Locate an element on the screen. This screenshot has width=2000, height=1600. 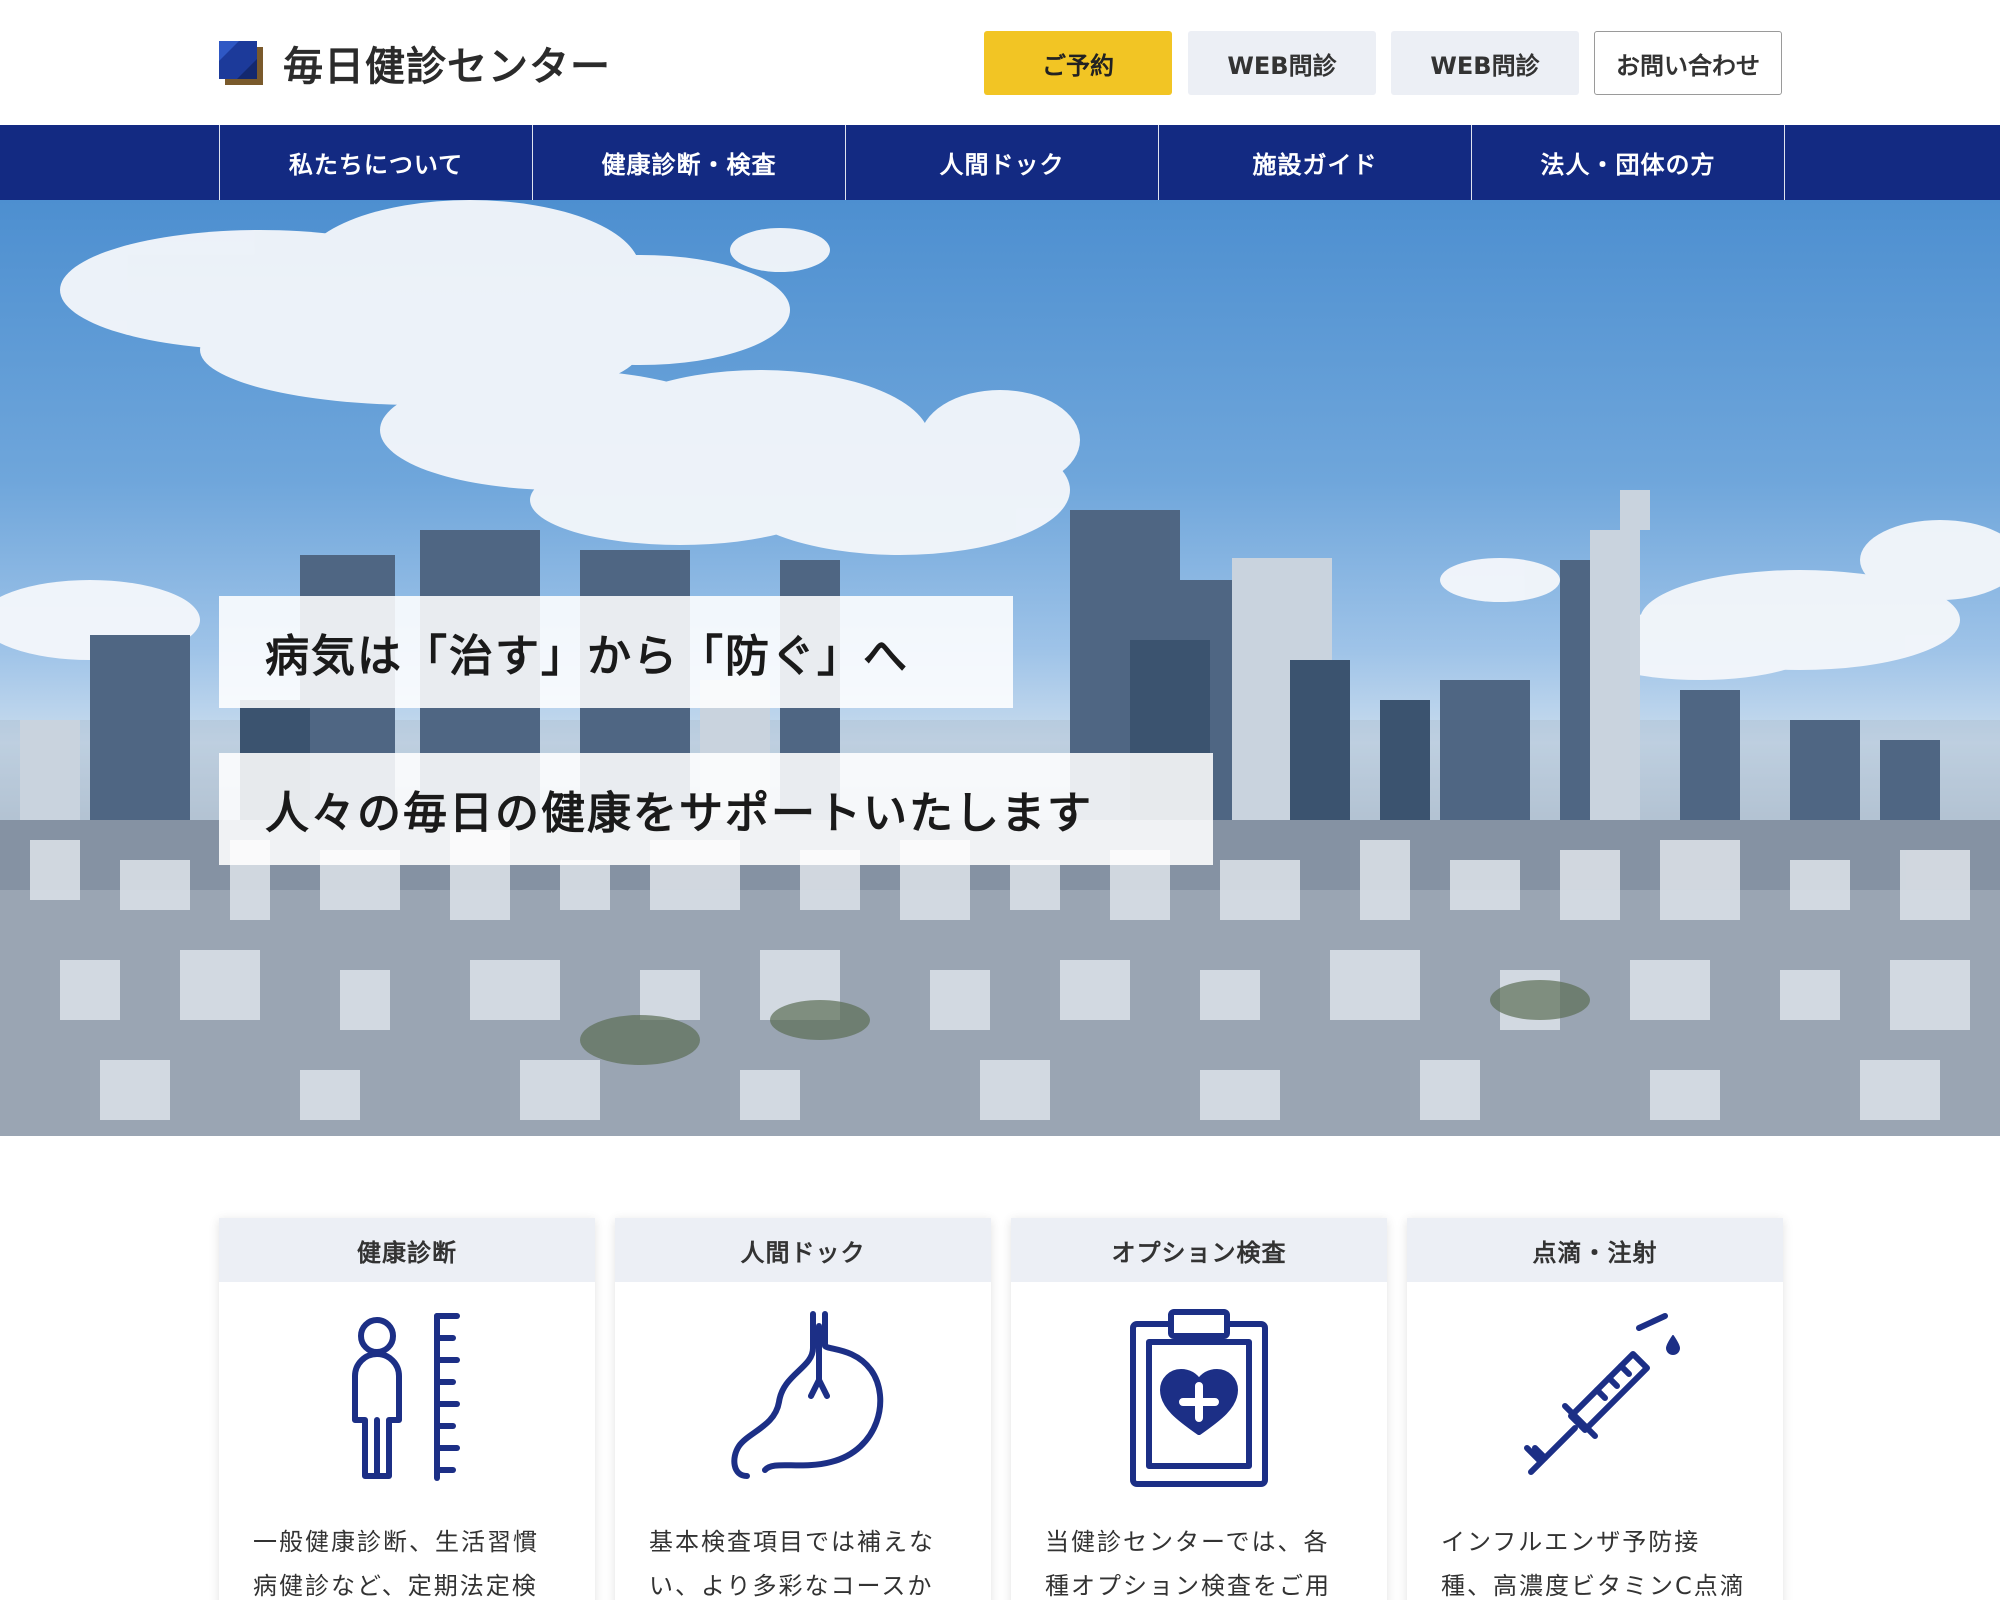
card-description: 一般健康診断、生活習慣病健診など、定期法定検査項 is located at coordinates (396, 1564).